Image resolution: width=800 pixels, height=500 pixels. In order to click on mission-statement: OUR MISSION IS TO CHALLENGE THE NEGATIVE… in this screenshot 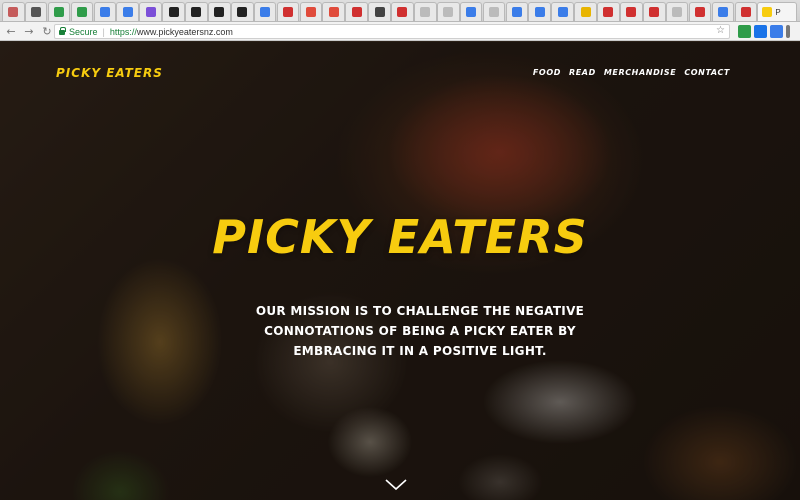, I will do `click(420, 331)`.